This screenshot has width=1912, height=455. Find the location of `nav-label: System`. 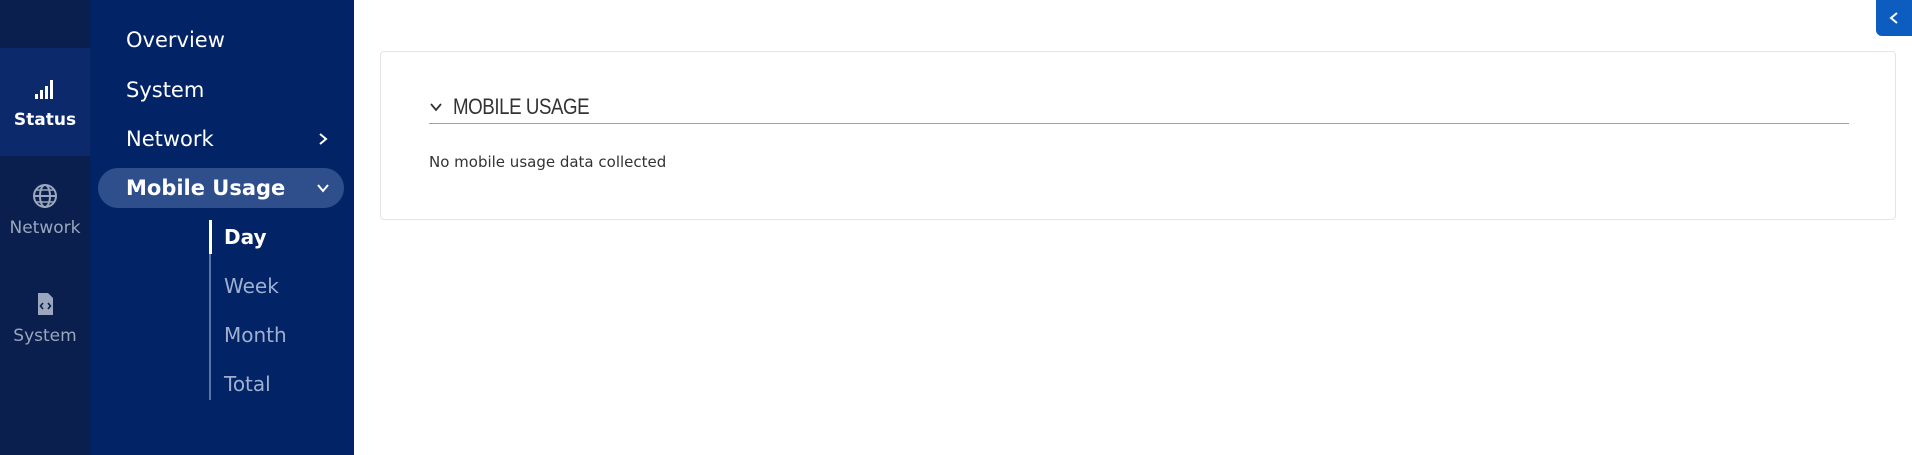

nav-label: System is located at coordinates (165, 90).